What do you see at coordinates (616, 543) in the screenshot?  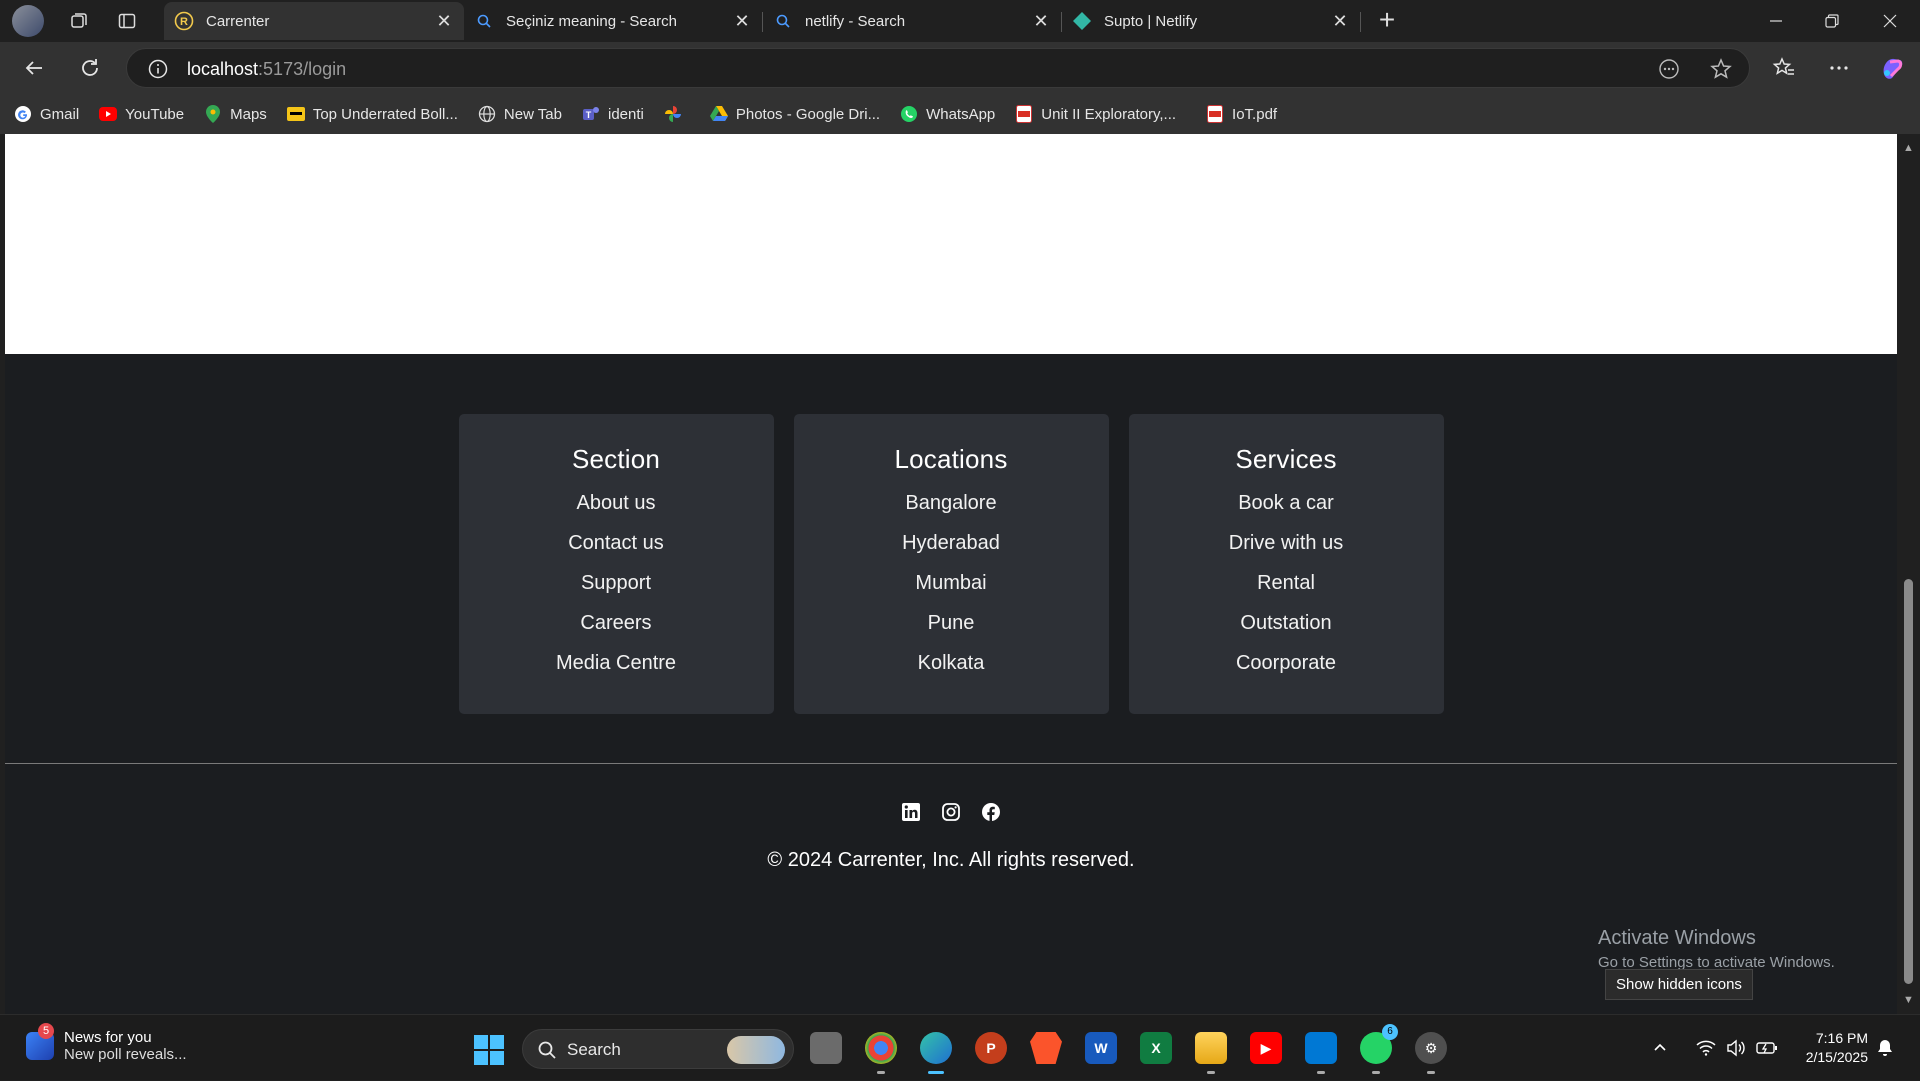 I see `footer-link-contact-us: Contact us` at bounding box center [616, 543].